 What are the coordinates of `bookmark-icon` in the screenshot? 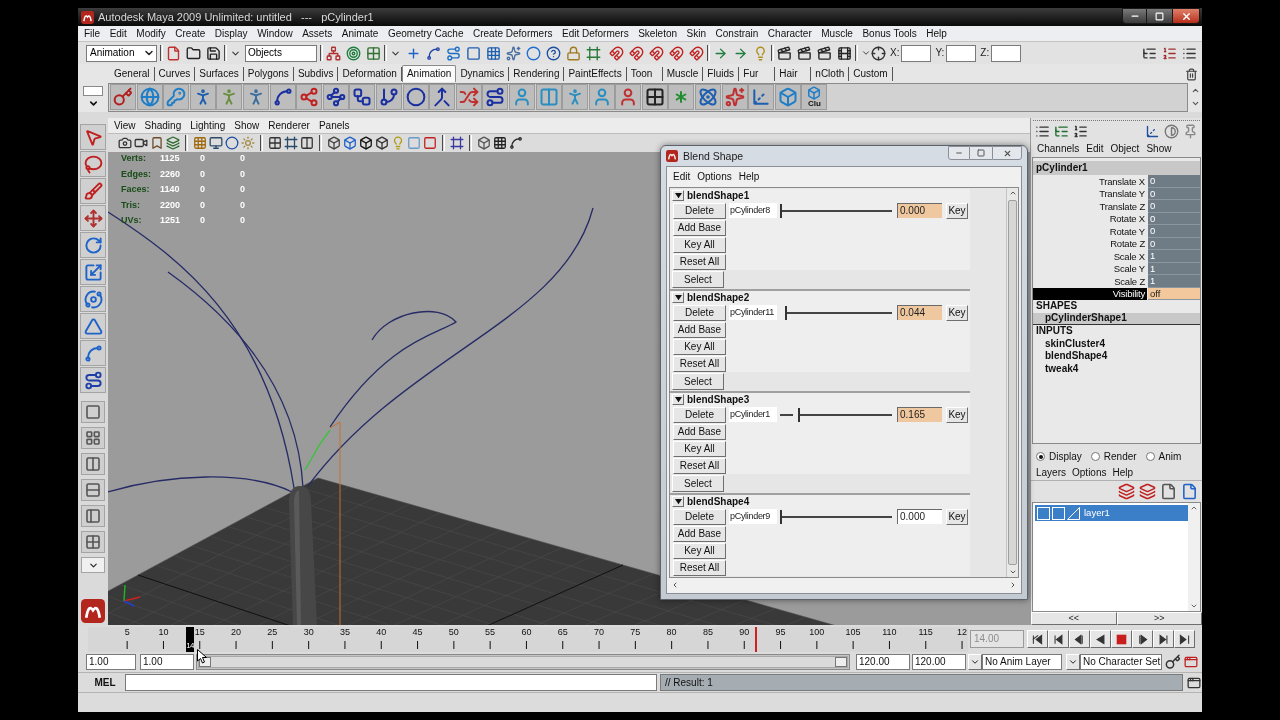 It's located at (157, 143).